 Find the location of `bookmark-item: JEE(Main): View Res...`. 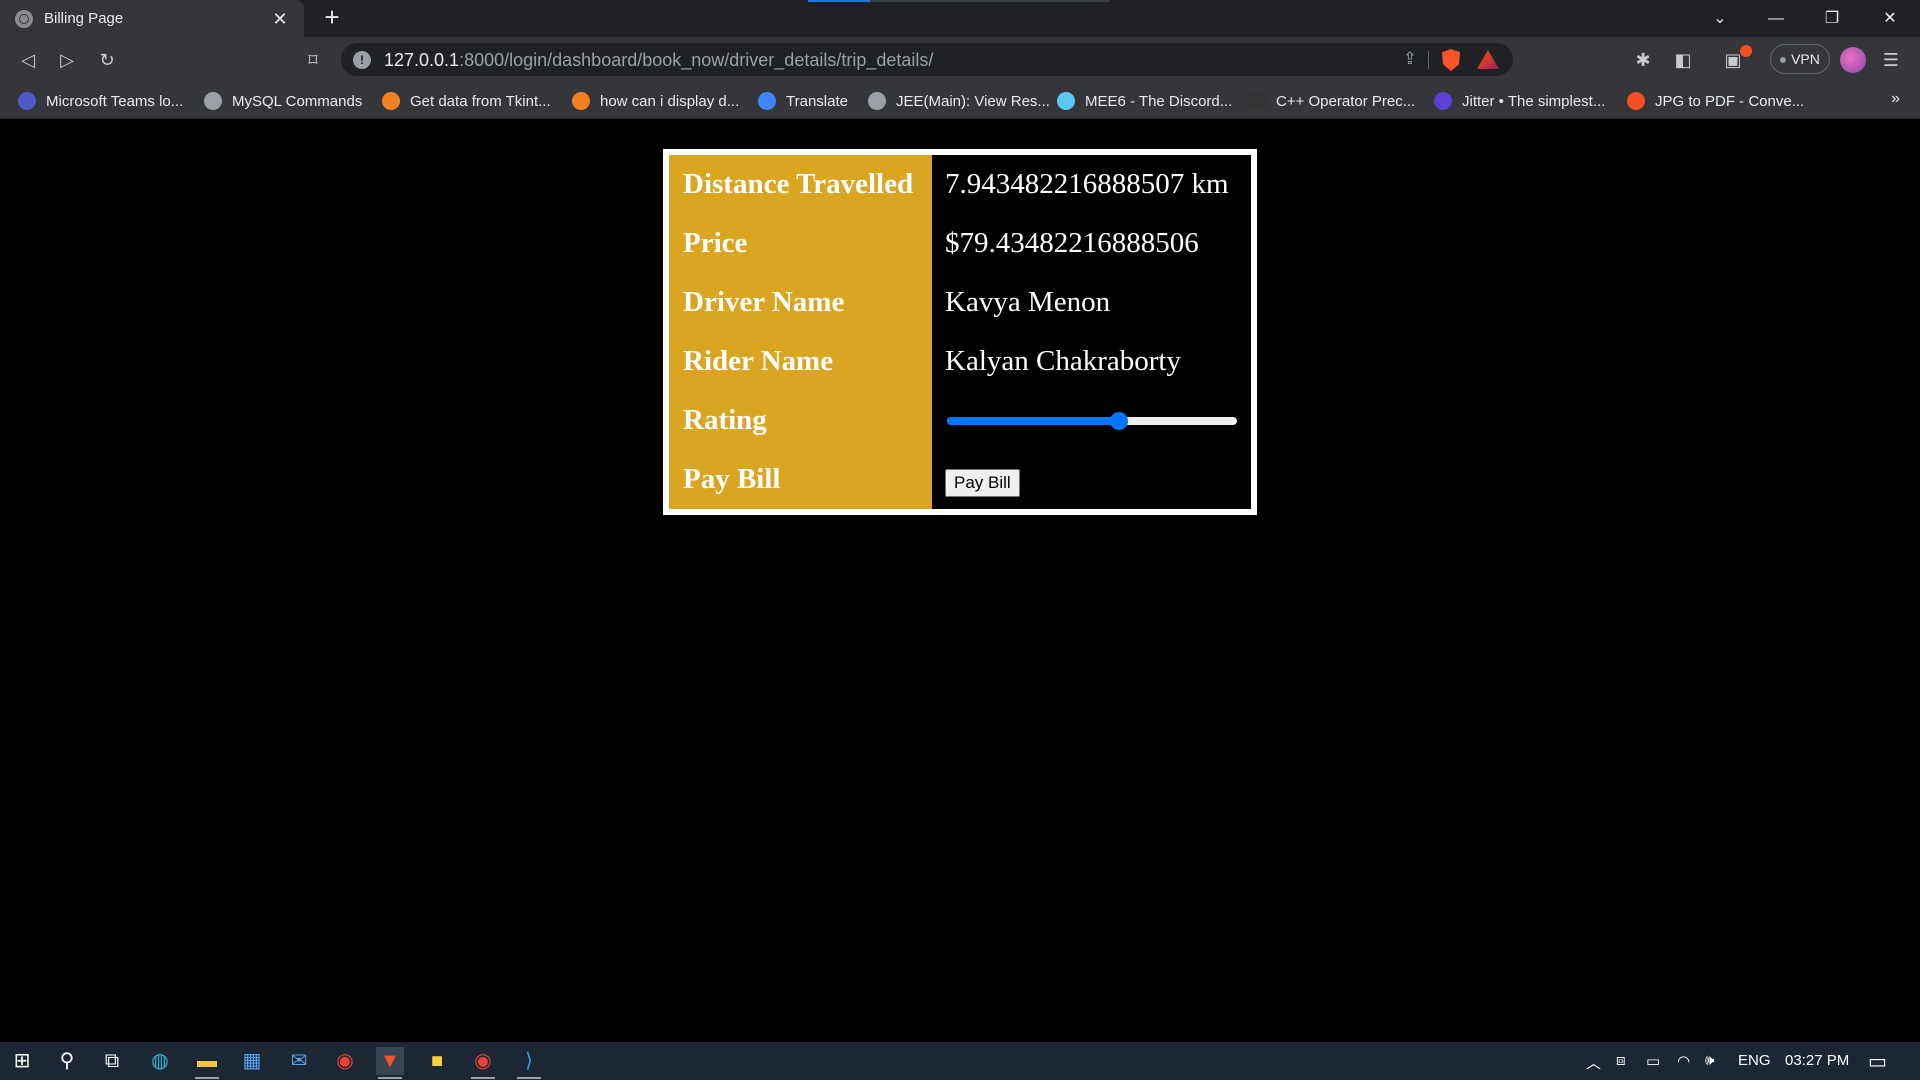

bookmark-item: JEE(Main): View Res... is located at coordinates (959, 101).